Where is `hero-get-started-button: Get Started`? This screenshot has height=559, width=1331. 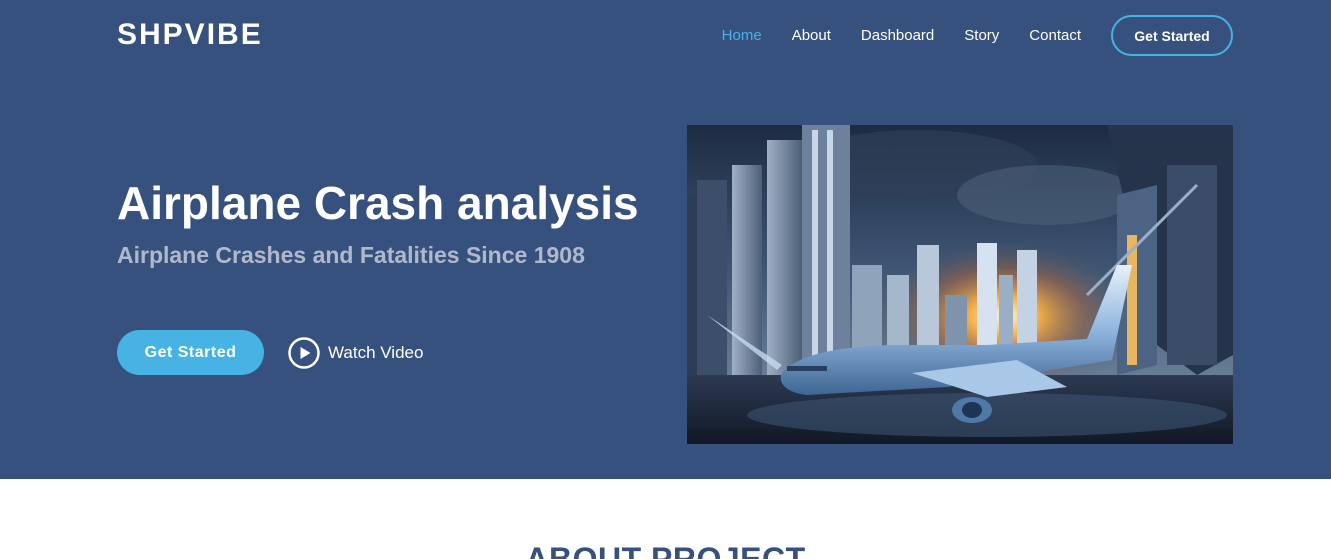 hero-get-started-button: Get Started is located at coordinates (190, 352).